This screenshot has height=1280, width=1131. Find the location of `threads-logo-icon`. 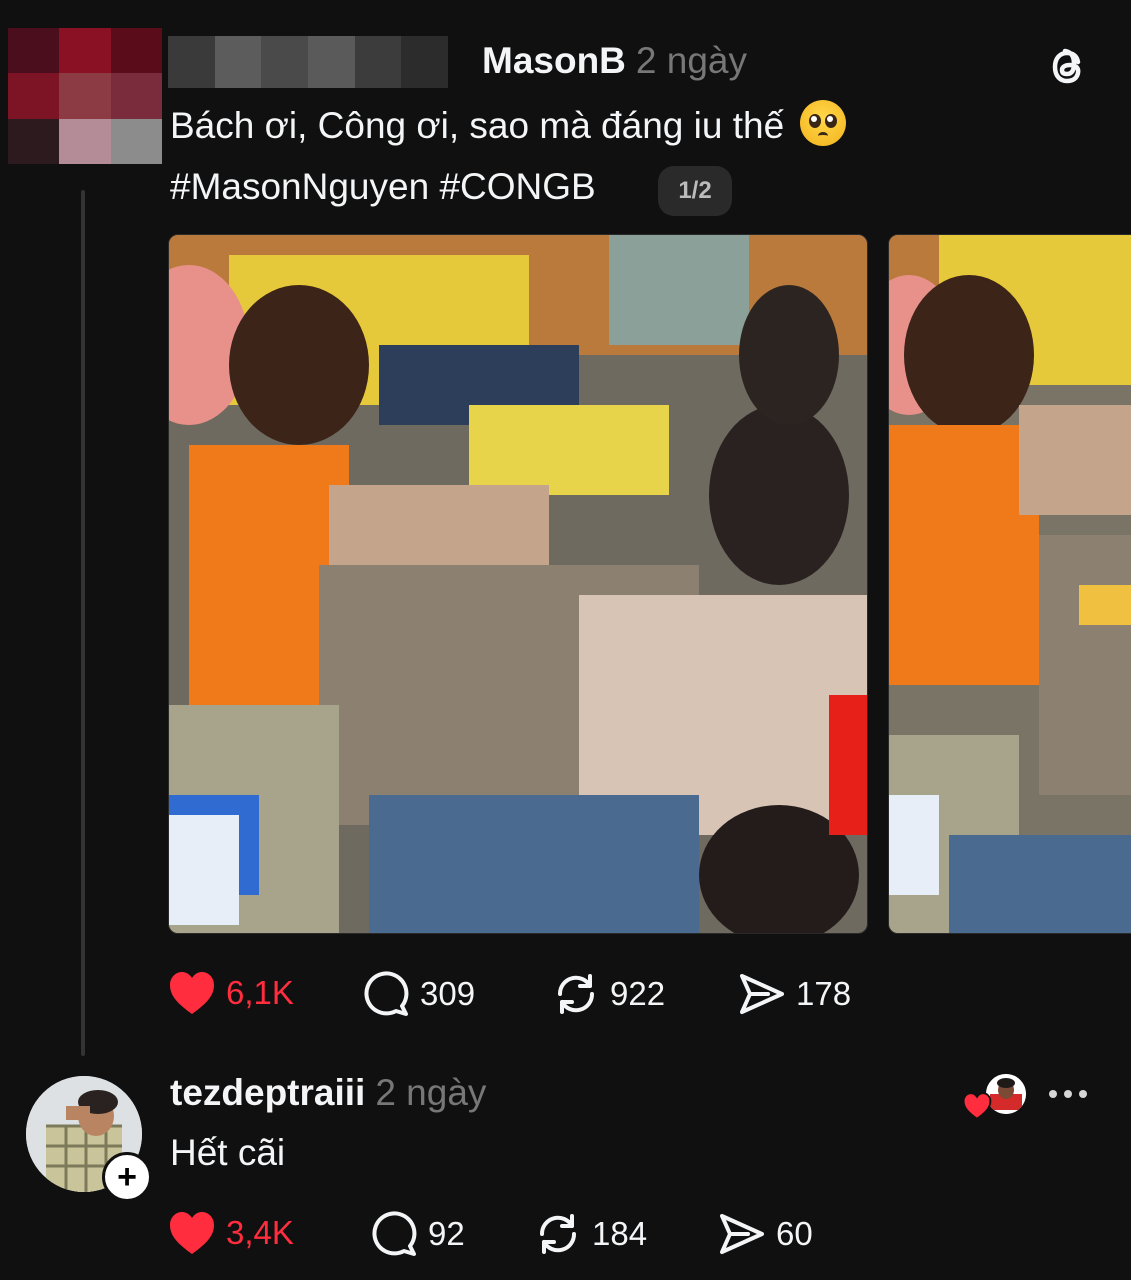

threads-logo-icon is located at coordinates (1067, 67).